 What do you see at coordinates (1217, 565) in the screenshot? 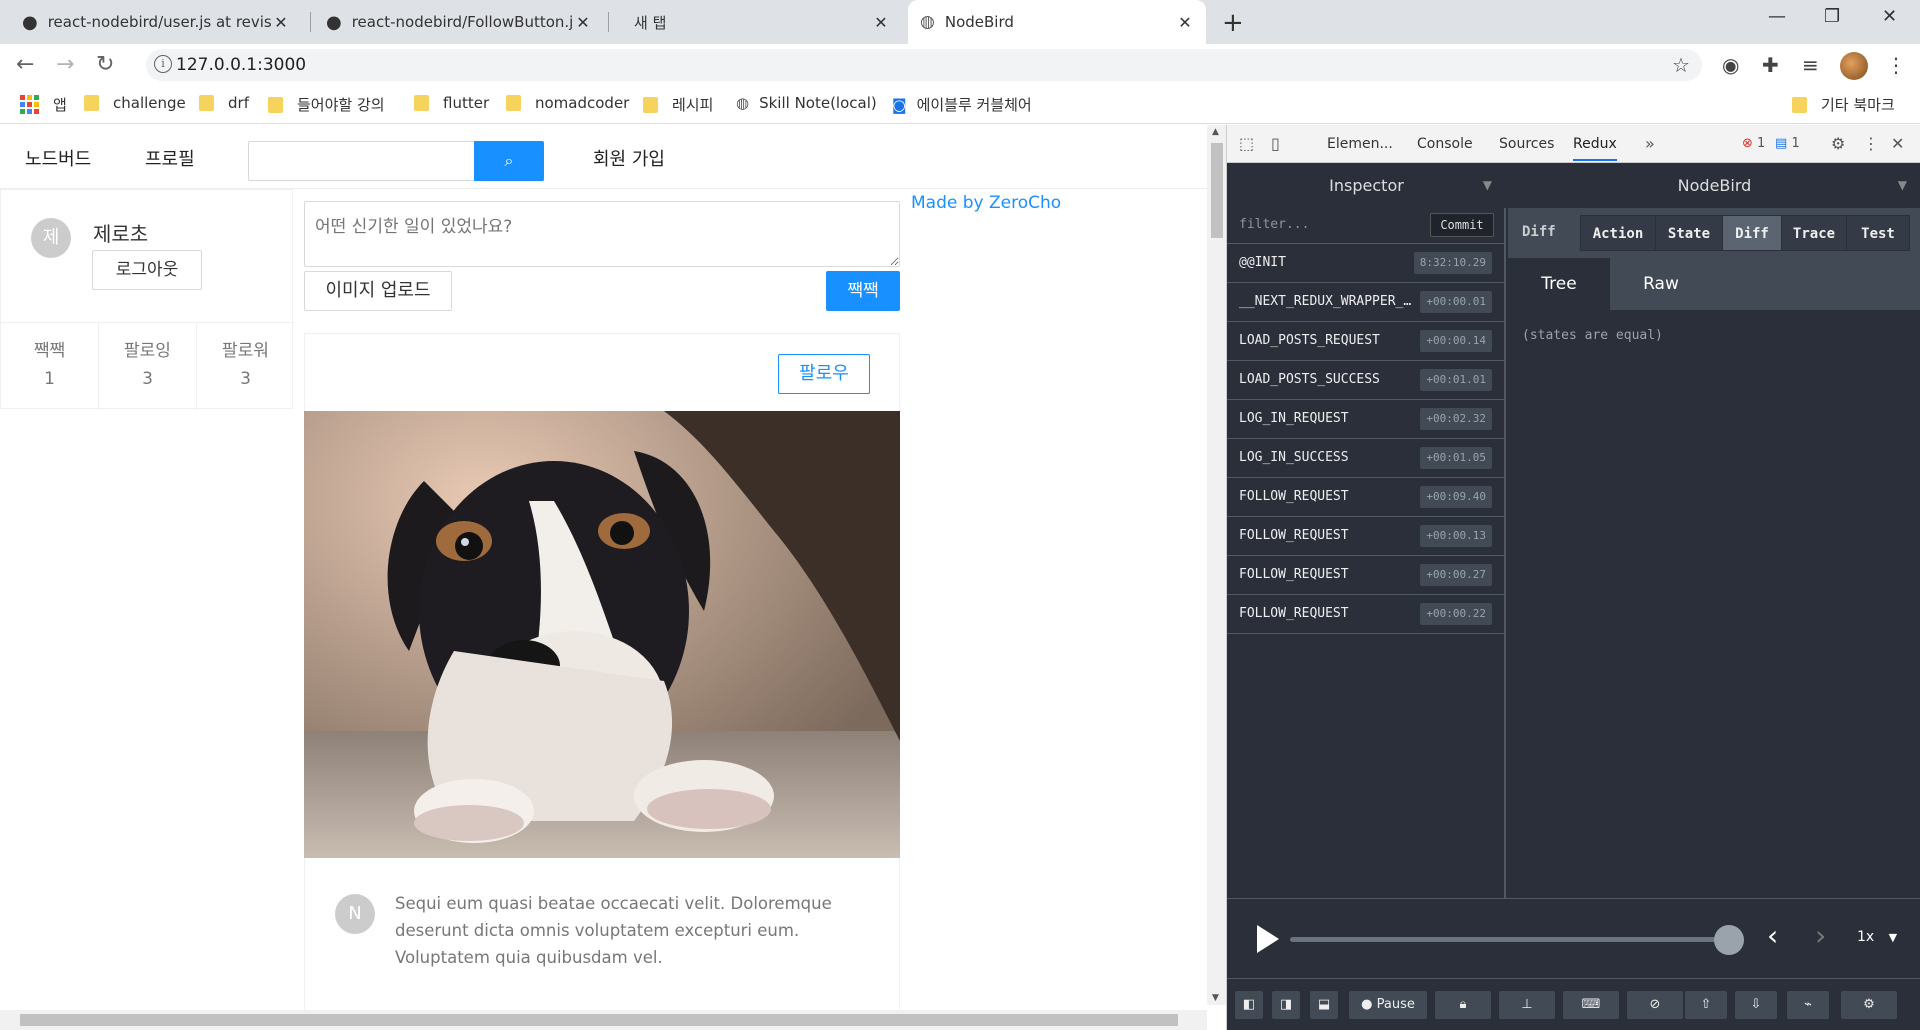
I see `vertical-scrollbar: ▲ ▼` at bounding box center [1217, 565].